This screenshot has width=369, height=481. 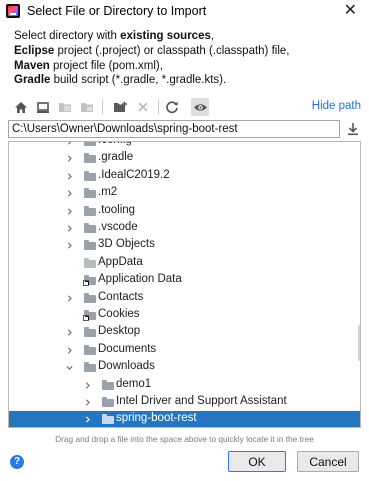 What do you see at coordinates (184, 228) in the screenshot?
I see `tree-row: .vscode` at bounding box center [184, 228].